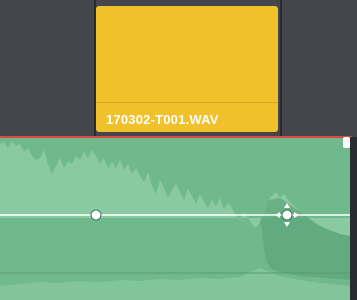  Describe the element at coordinates (187, 102) in the screenshot. I see `clip-divider` at that location.